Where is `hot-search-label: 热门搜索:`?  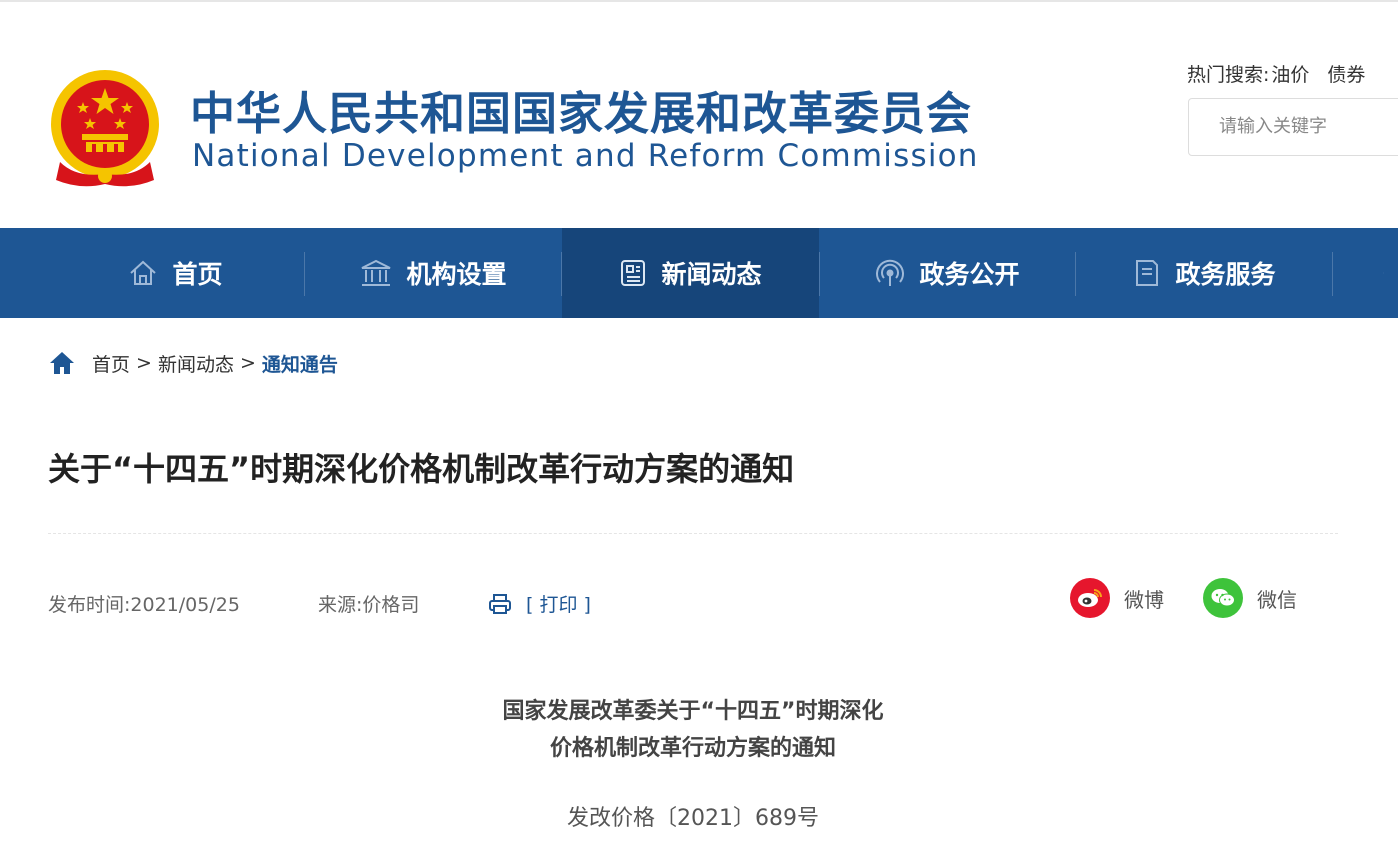
hot-search-label: 热门搜索: is located at coordinates (1228, 75).